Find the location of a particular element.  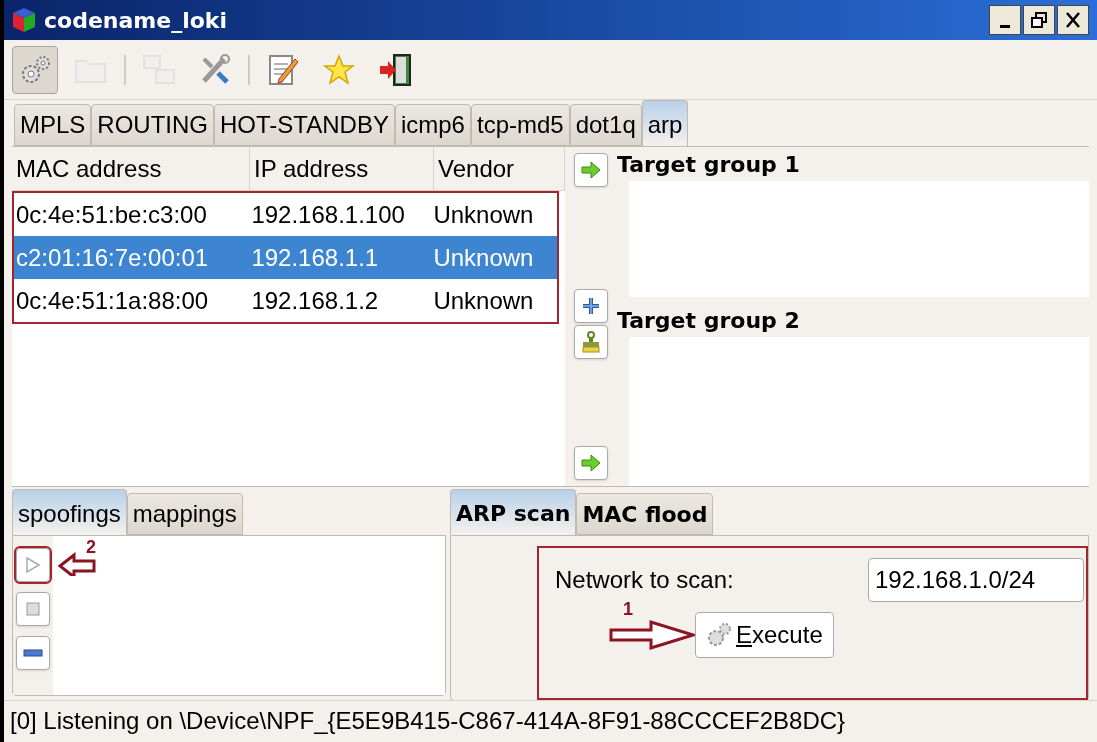

play-icon is located at coordinates (33, 565).